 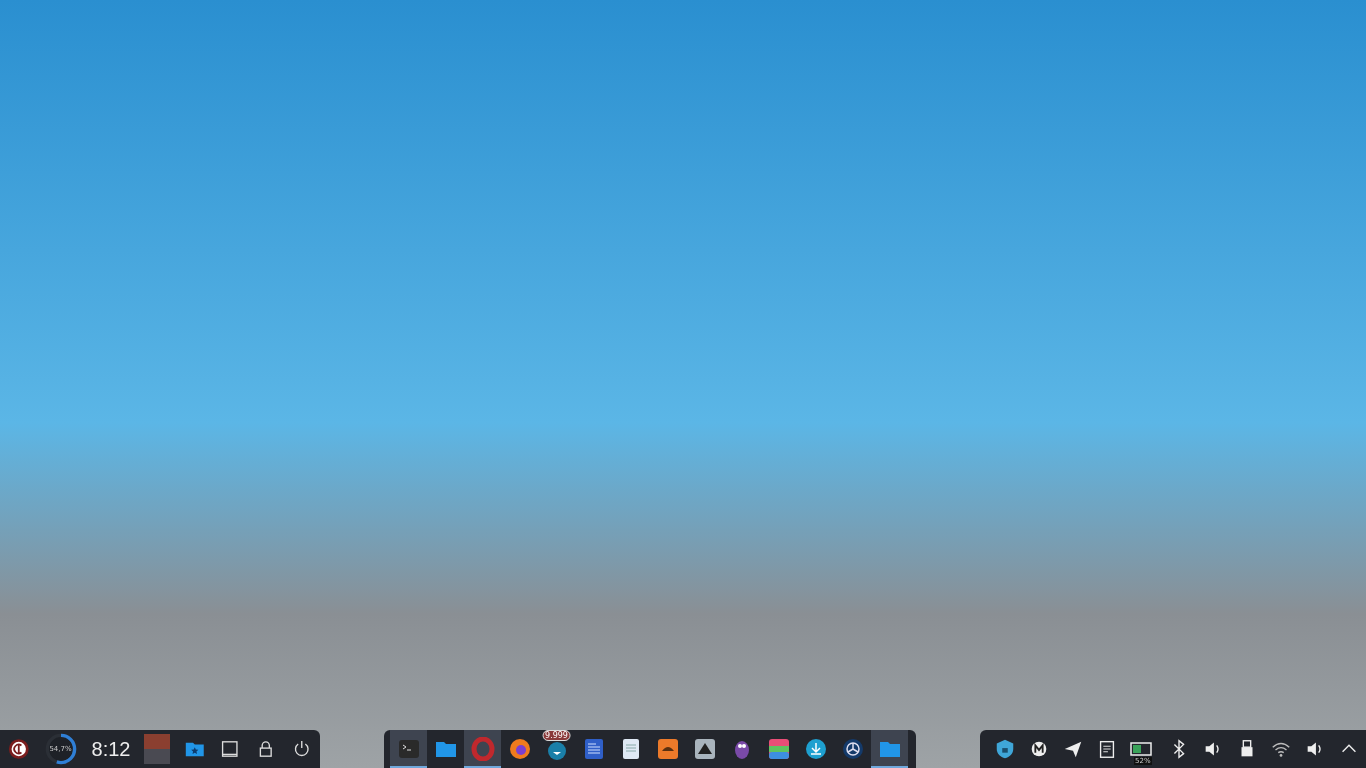 I want to click on terminal-icon, so click(x=408, y=749).